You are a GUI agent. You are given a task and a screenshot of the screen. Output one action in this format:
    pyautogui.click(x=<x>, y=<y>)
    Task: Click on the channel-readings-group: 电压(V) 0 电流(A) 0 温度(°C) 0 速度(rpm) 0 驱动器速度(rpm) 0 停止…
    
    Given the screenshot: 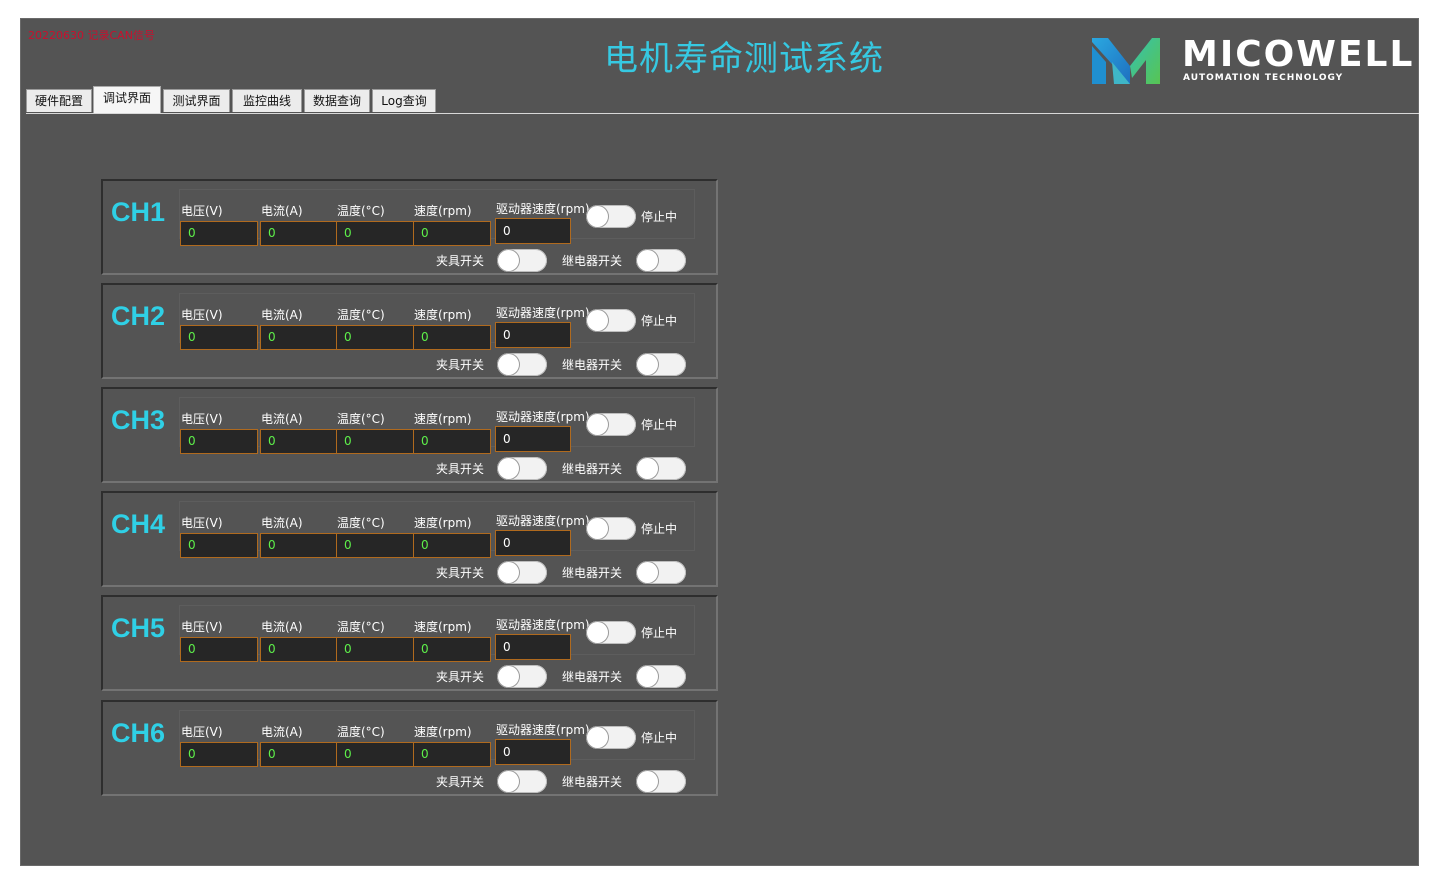 What is the action you would take?
    pyautogui.click(x=437, y=633)
    